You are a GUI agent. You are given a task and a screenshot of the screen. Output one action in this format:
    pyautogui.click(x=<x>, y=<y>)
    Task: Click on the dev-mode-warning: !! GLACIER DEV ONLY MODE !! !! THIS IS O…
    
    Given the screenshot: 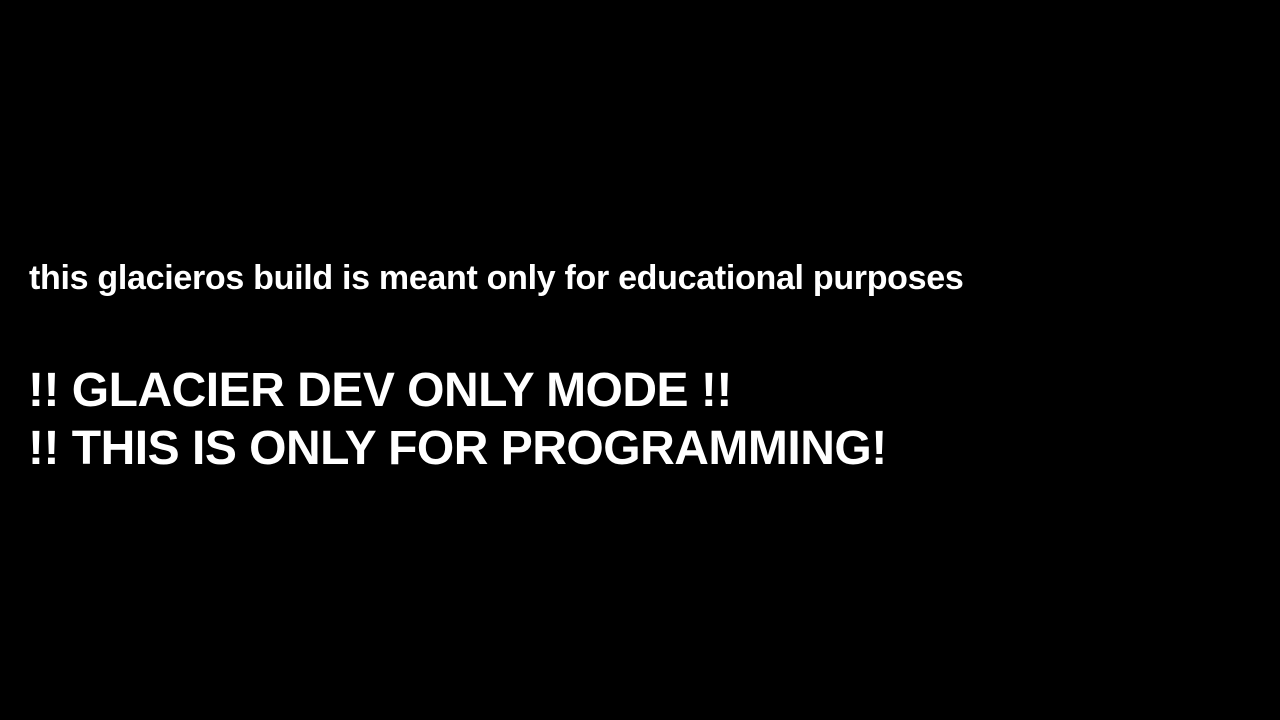 What is the action you would take?
    pyautogui.click(x=457, y=420)
    